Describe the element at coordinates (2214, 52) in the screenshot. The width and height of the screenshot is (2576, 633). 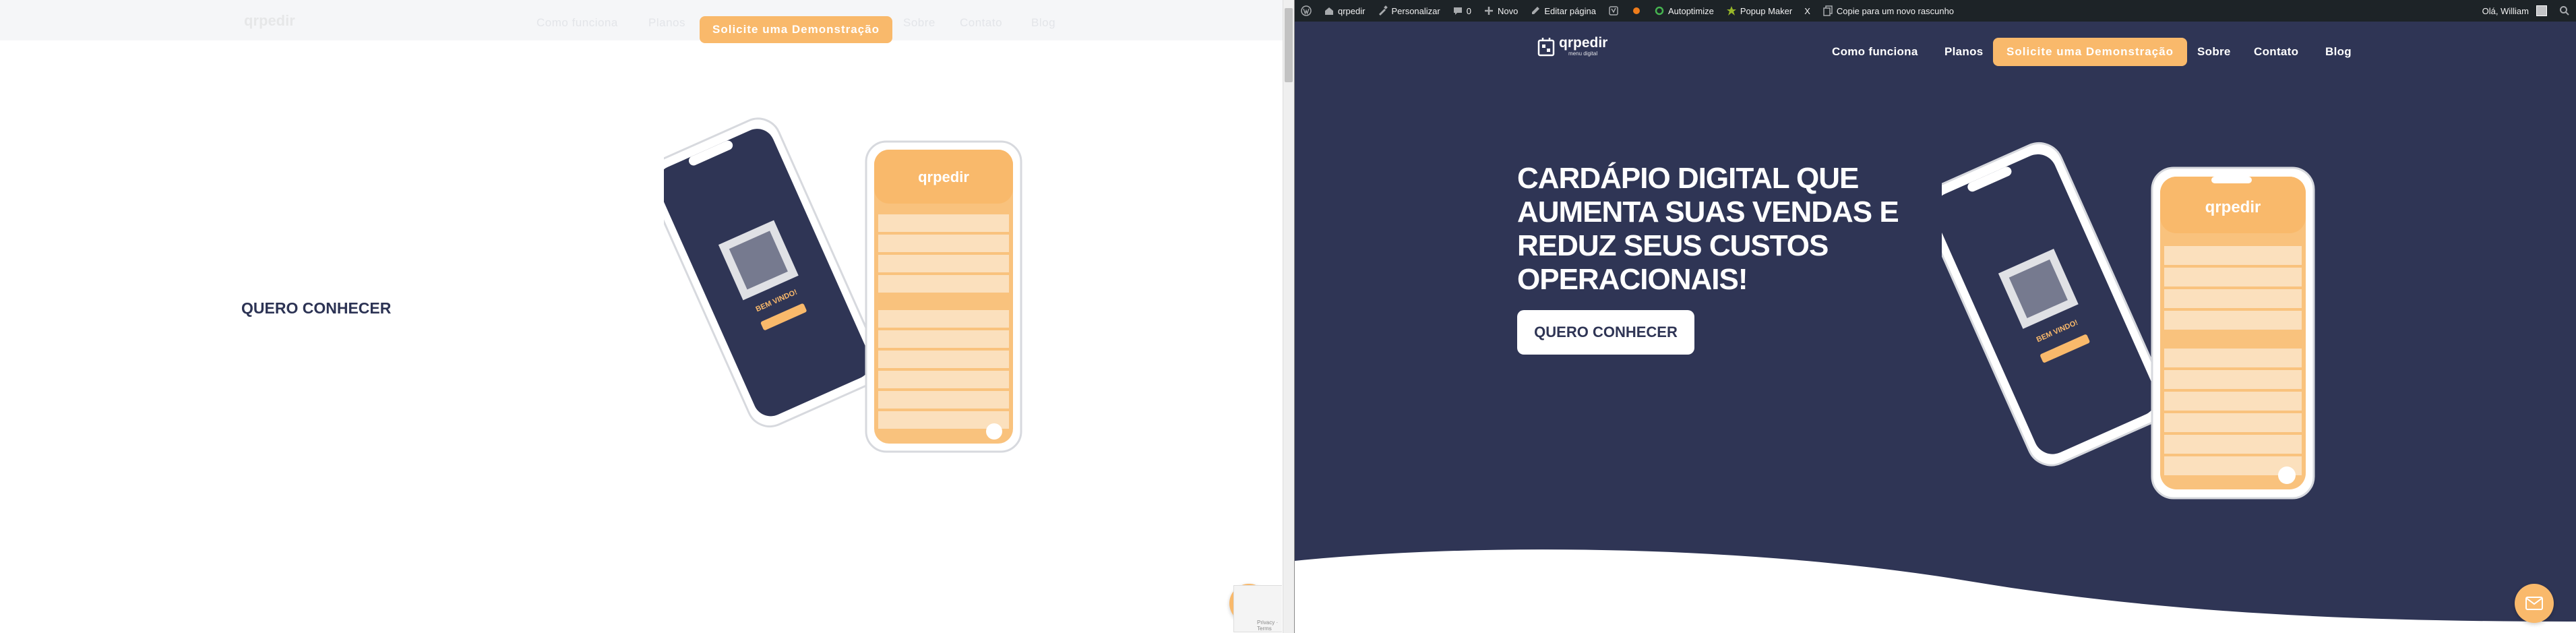
I see `nav-sobre: Sobre` at that location.